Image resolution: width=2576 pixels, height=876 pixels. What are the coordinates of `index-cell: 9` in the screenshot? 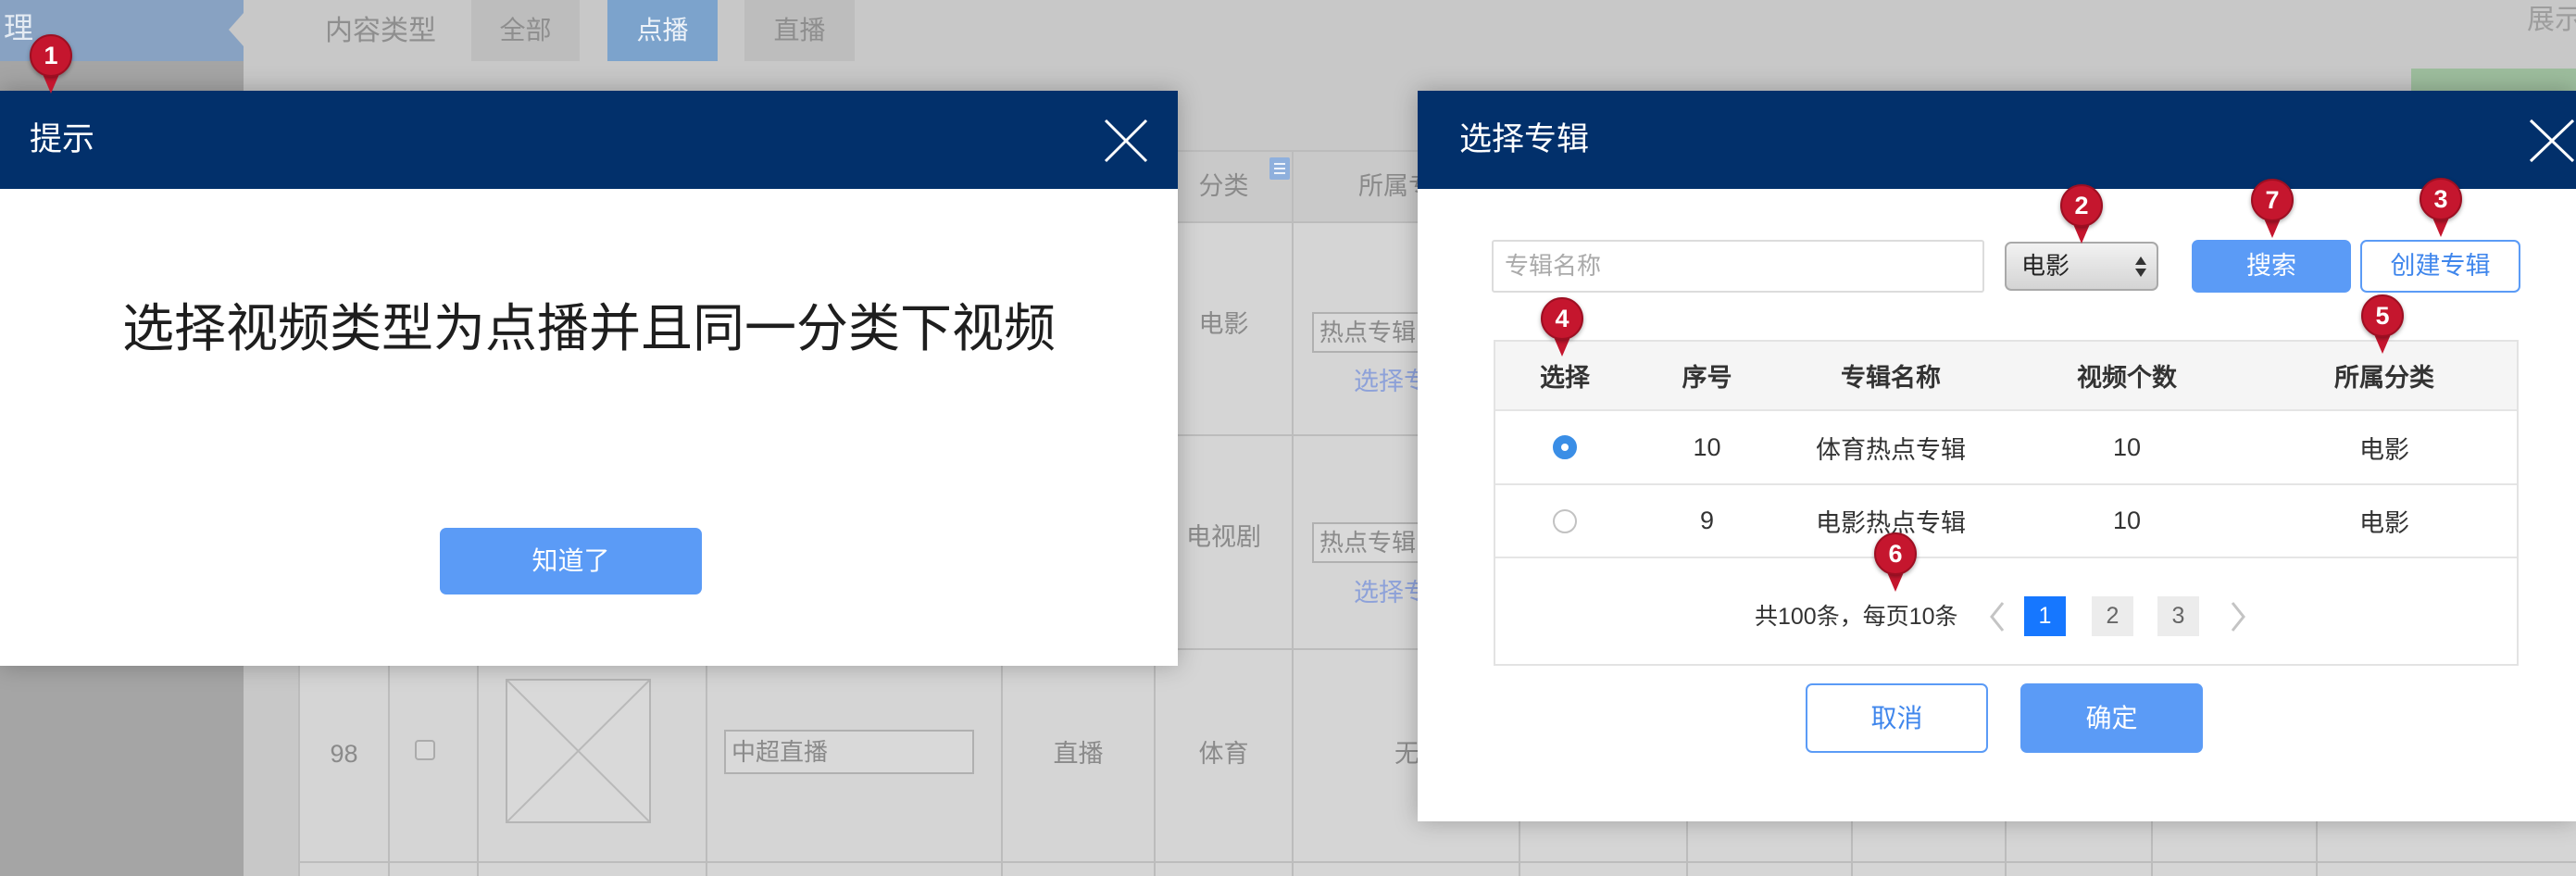 It's located at (1707, 520).